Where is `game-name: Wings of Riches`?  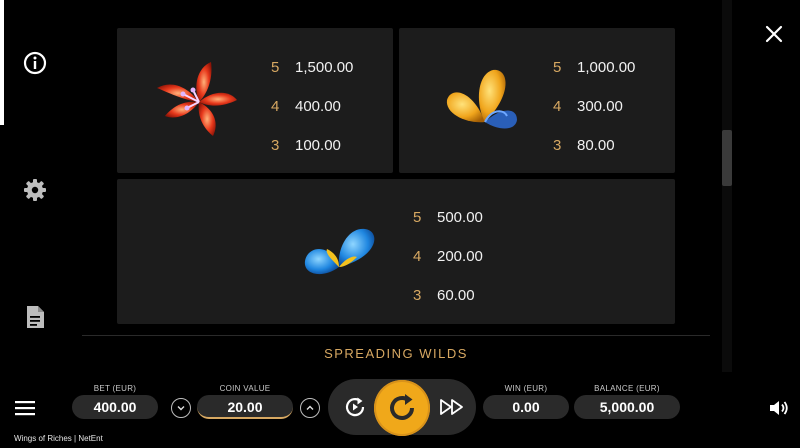
game-name: Wings of Riches is located at coordinates (43, 438).